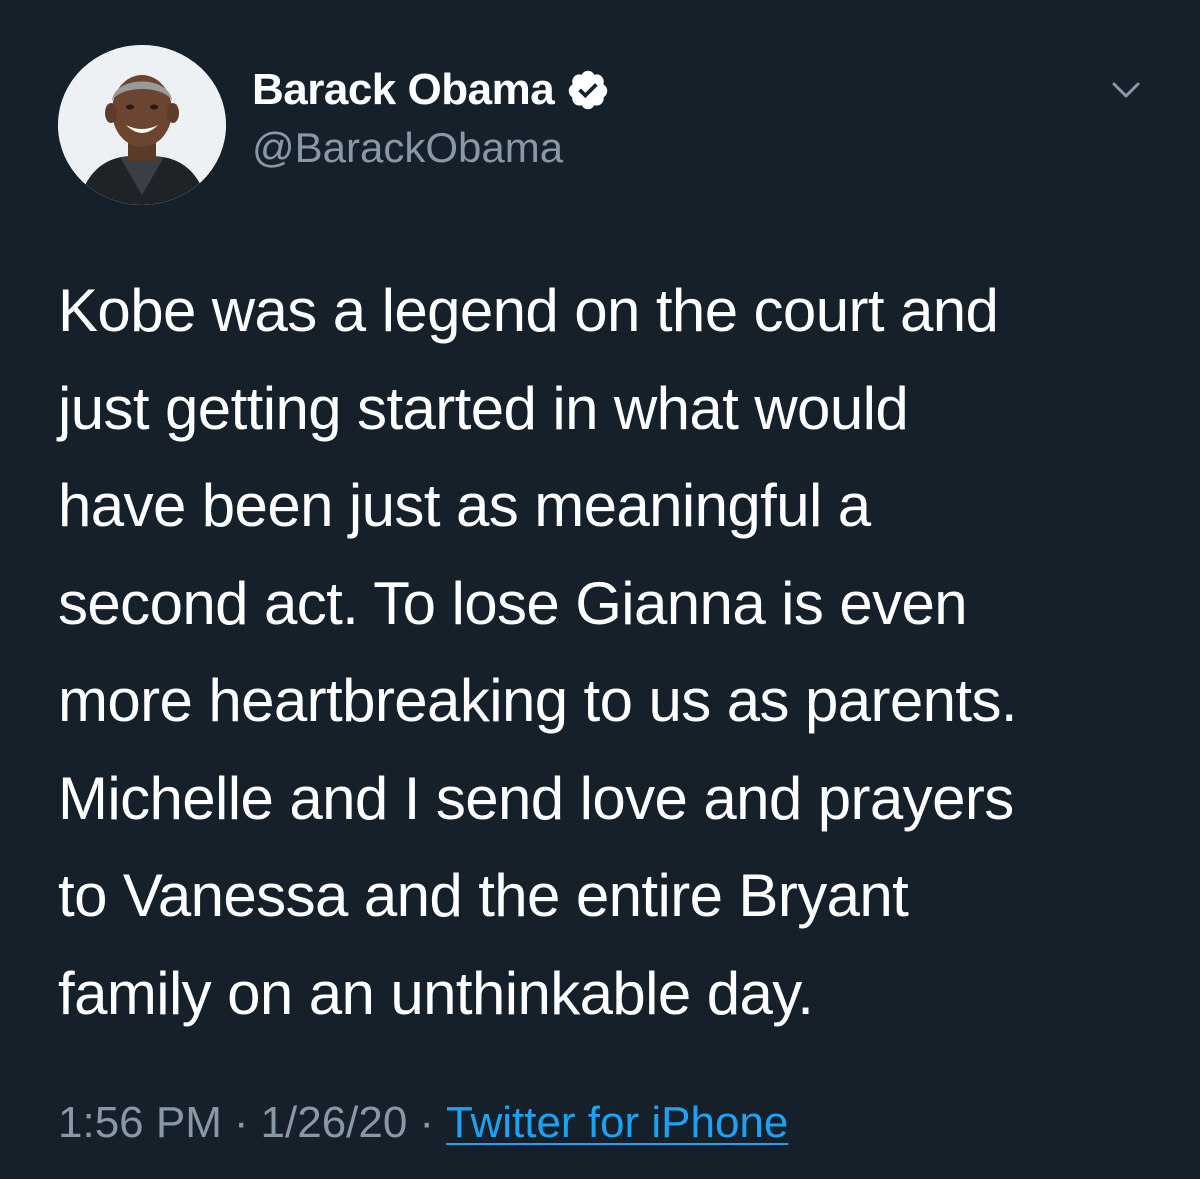  Describe the element at coordinates (617, 1122) in the screenshot. I see `tweet-source-link: Twitter for iPhone` at that location.